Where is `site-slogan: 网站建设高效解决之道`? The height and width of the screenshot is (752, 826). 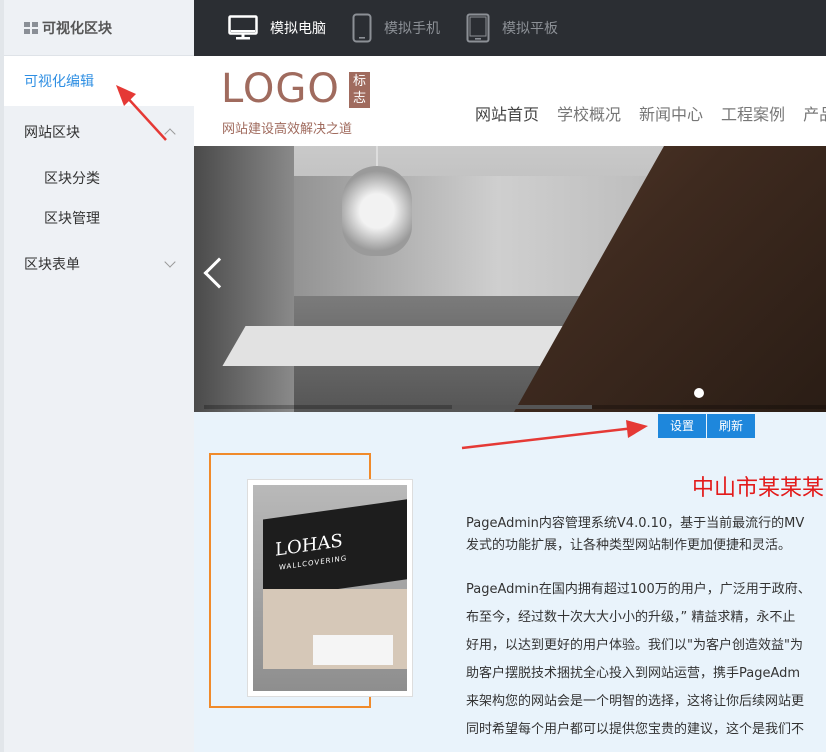
site-slogan: 网站建设高效解决之道 is located at coordinates (287, 129).